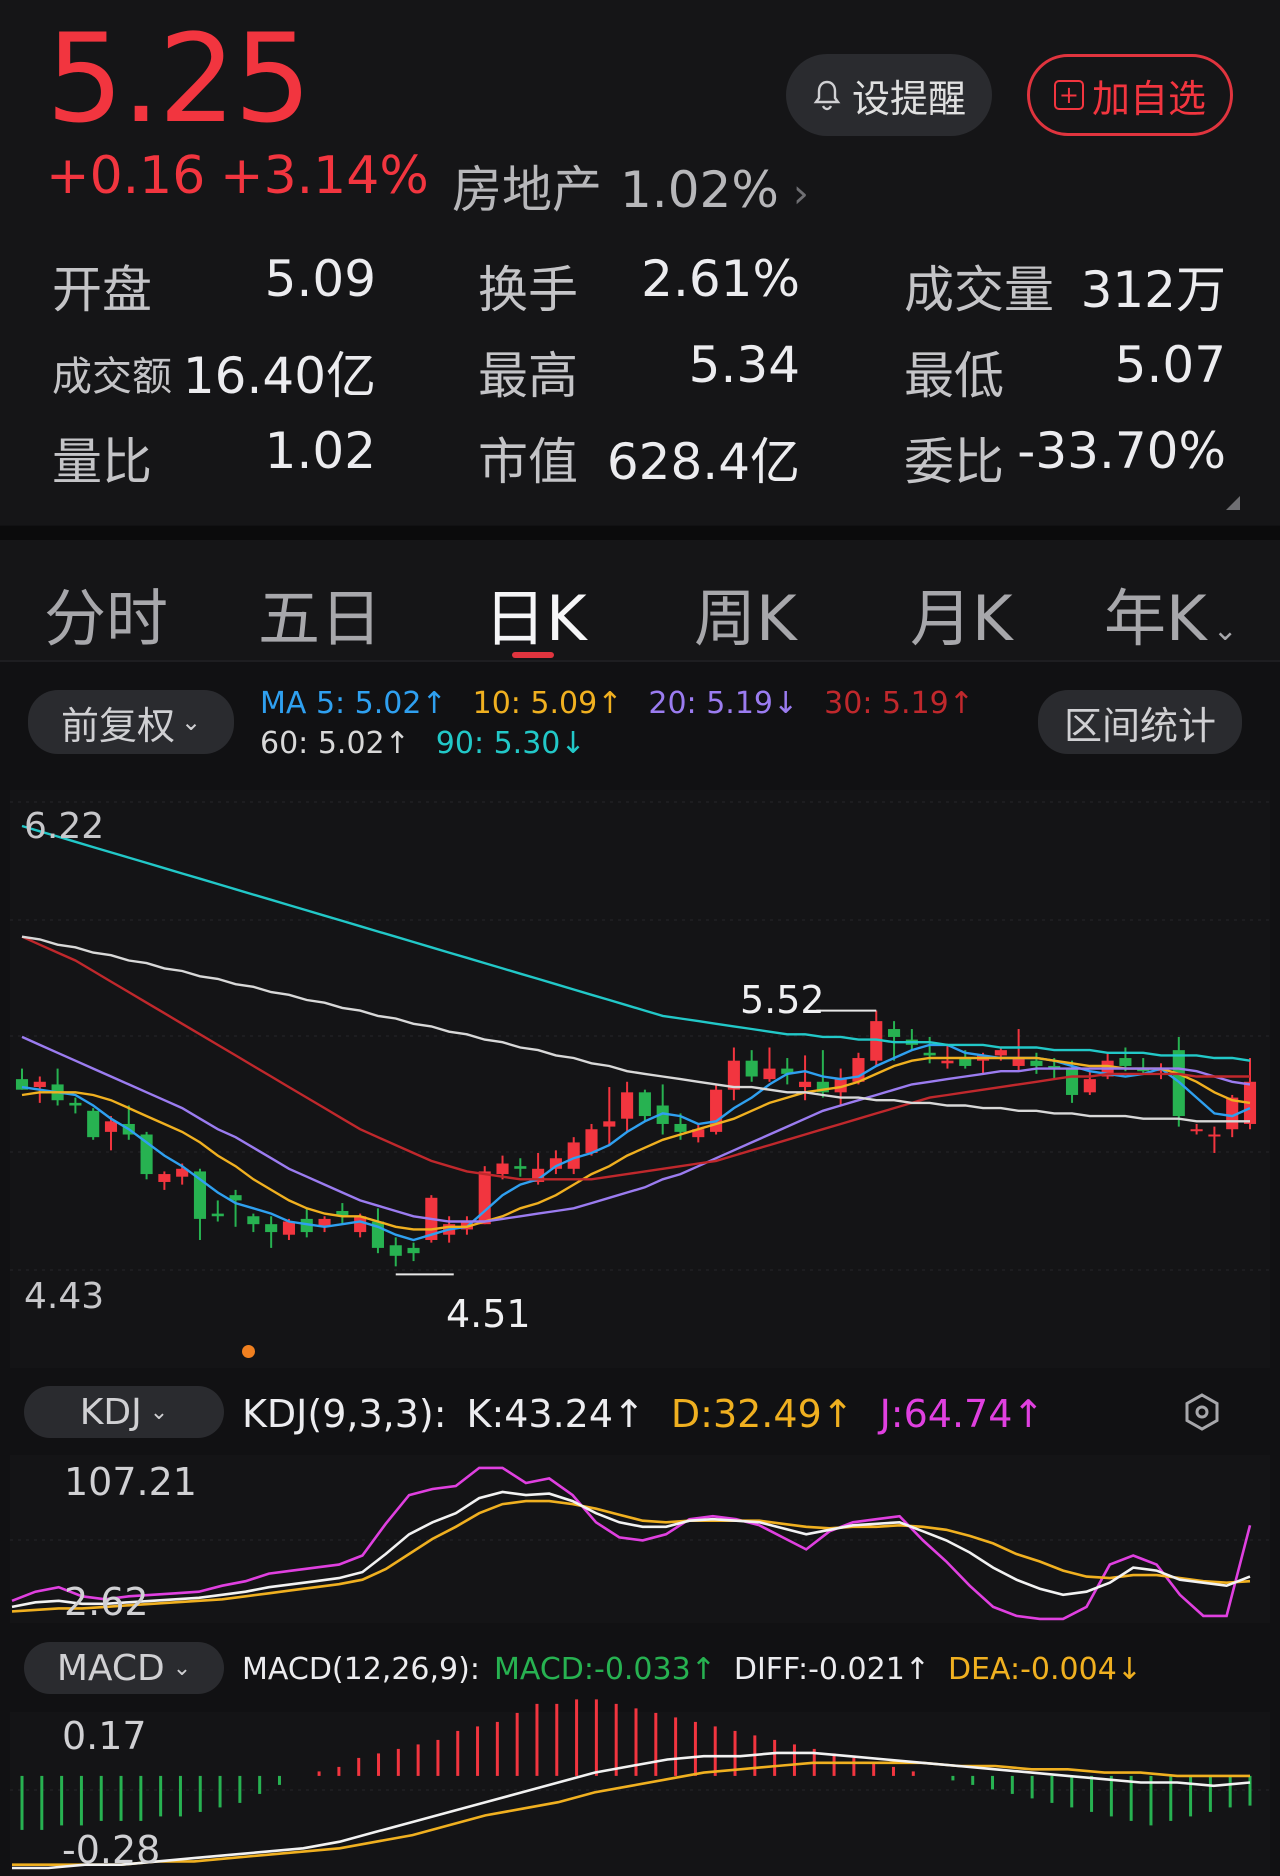  I want to click on macd-dea-value: DEA:-0.004↓, so click(1044, 1669).